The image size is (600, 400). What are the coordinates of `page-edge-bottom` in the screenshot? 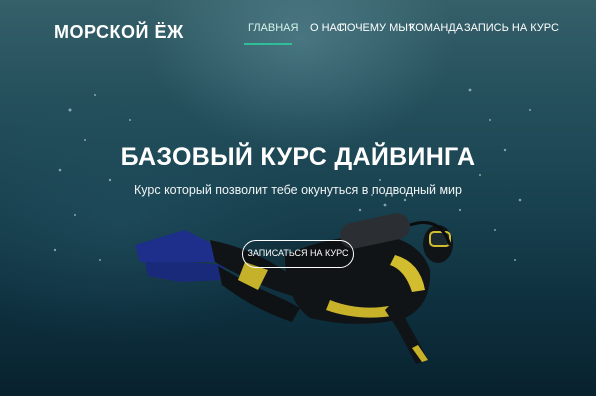 It's located at (300, 398).